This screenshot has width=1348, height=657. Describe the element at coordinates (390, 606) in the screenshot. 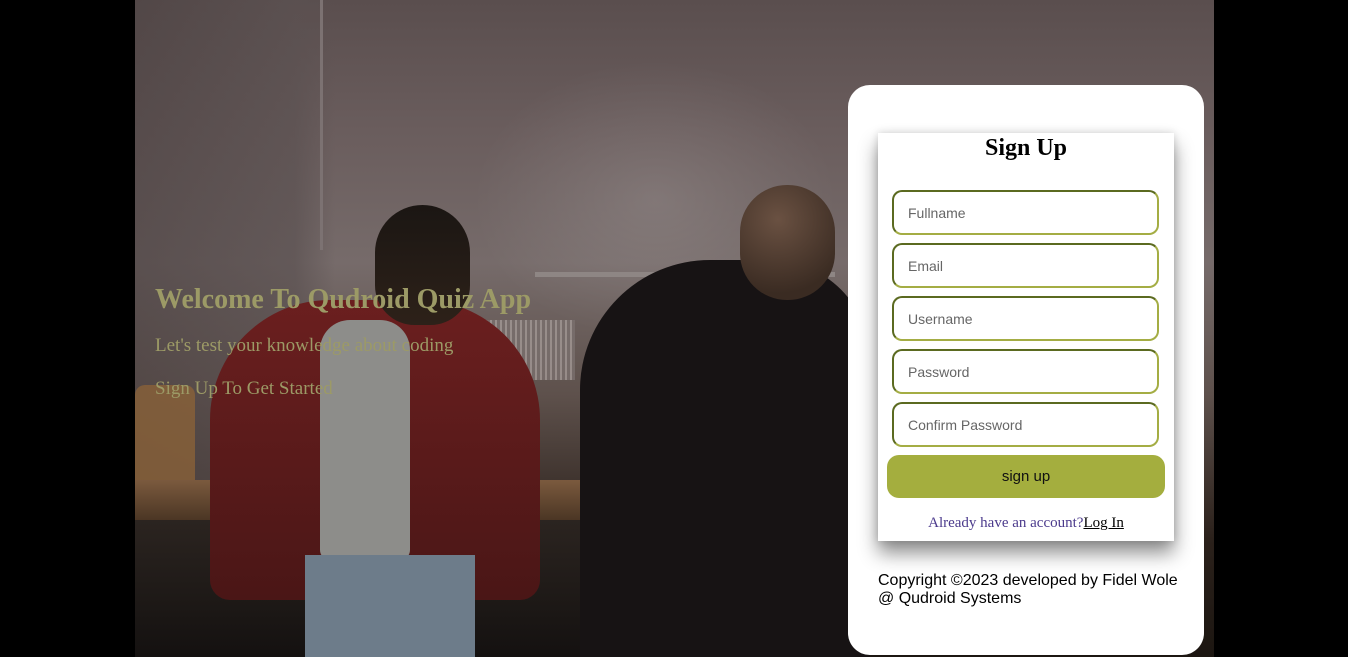

I see `background-person-left-jeans` at that location.